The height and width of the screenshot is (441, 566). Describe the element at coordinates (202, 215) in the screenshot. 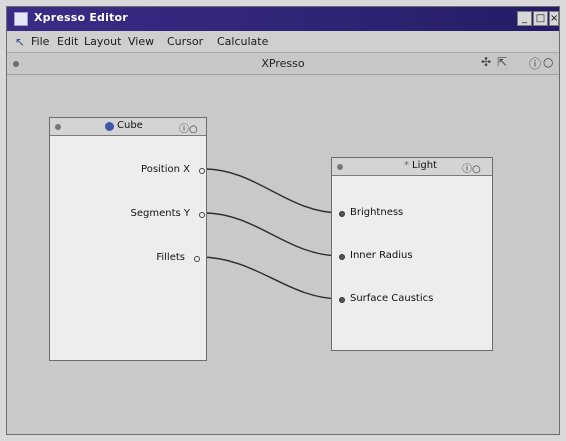

I see `output-port-segments-y` at that location.